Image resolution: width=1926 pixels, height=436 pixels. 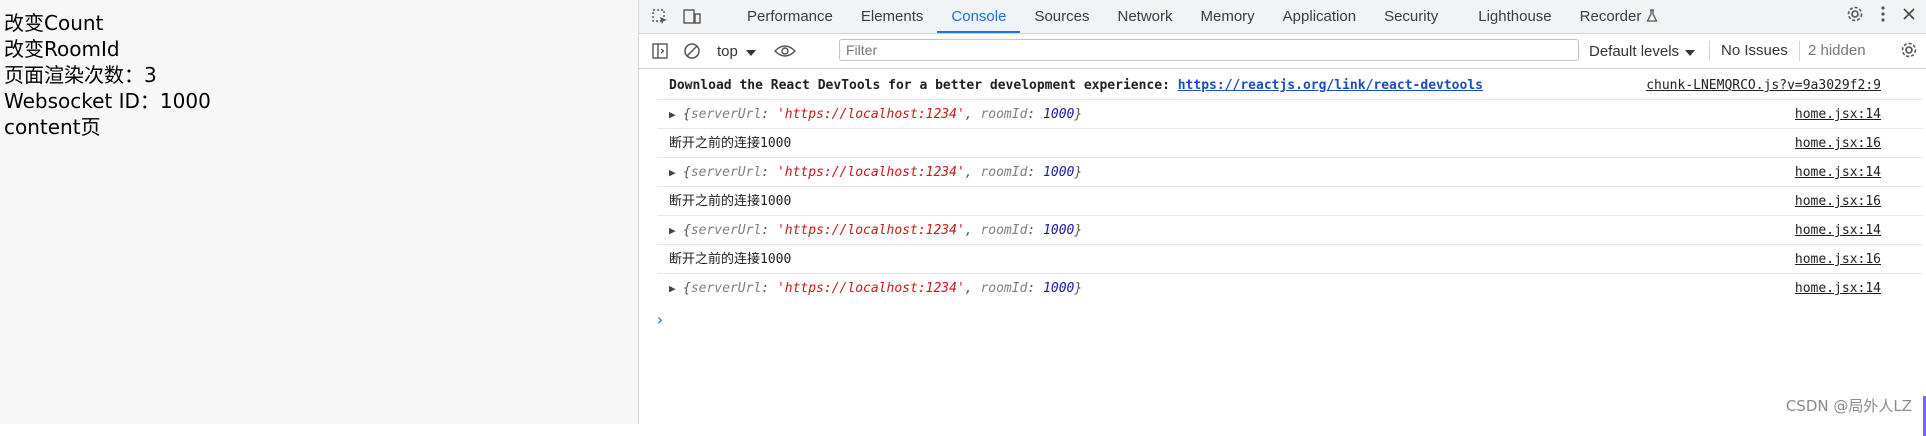 What do you see at coordinates (979, 16) in the screenshot?
I see `tab-console: Console` at bounding box center [979, 16].